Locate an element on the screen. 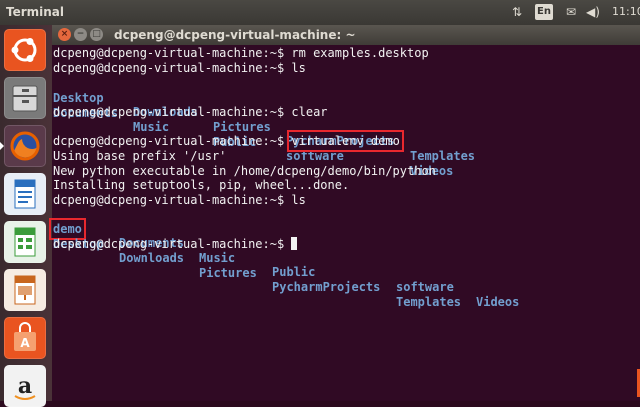 This screenshot has height=407, width=640. terminal-line: dcpeng@dcpeng-virtual-machine:~$ is located at coordinates (175, 244).